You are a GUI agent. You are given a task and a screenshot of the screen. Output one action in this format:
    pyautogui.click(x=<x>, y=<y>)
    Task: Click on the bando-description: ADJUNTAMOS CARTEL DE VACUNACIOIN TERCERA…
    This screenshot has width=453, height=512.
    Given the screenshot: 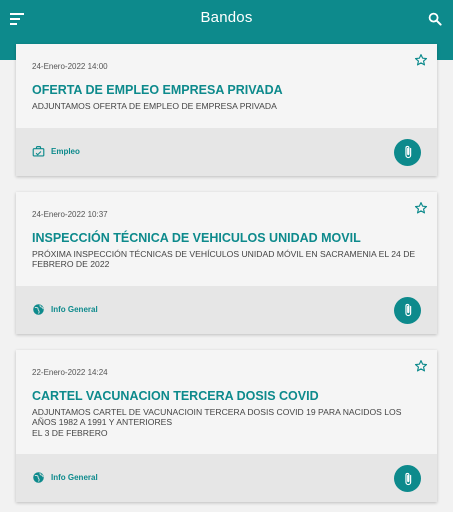 What is the action you would take?
    pyautogui.click(x=217, y=422)
    